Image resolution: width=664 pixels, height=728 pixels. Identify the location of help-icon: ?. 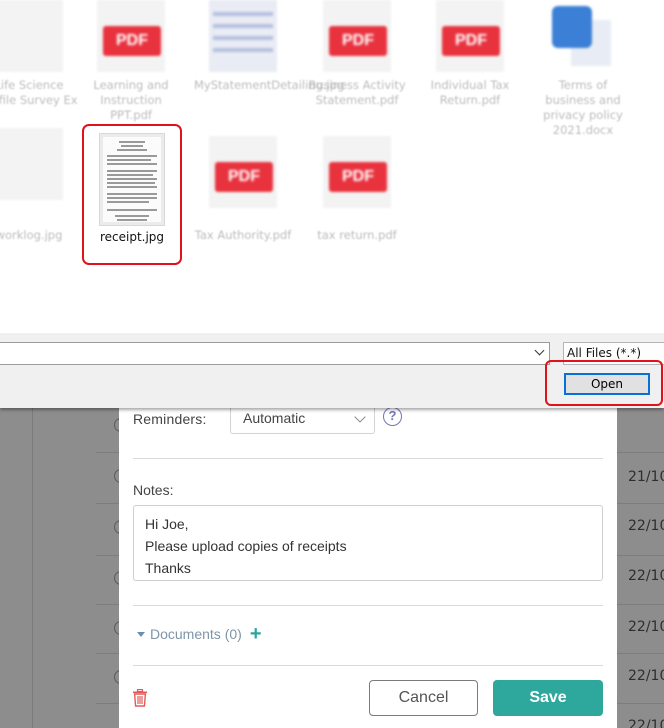
(392, 416).